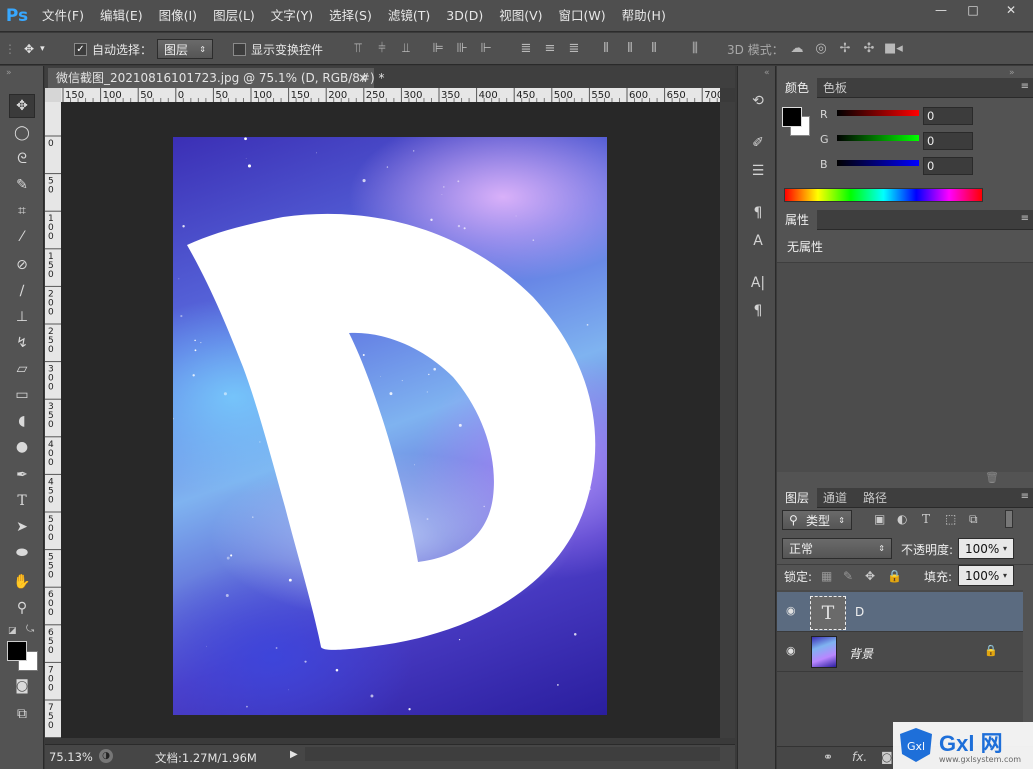 This screenshot has width=1033, height=769. Describe the element at coordinates (878, 138) in the screenshot. I see `channel-g-slider` at that location.